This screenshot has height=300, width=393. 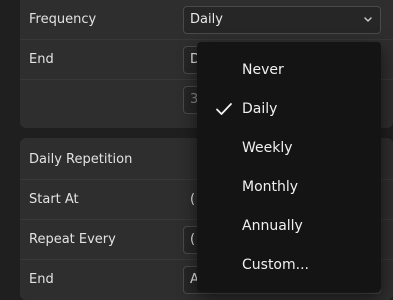 What do you see at coordinates (41, 279) in the screenshot?
I see `daily-end-label: End` at bounding box center [41, 279].